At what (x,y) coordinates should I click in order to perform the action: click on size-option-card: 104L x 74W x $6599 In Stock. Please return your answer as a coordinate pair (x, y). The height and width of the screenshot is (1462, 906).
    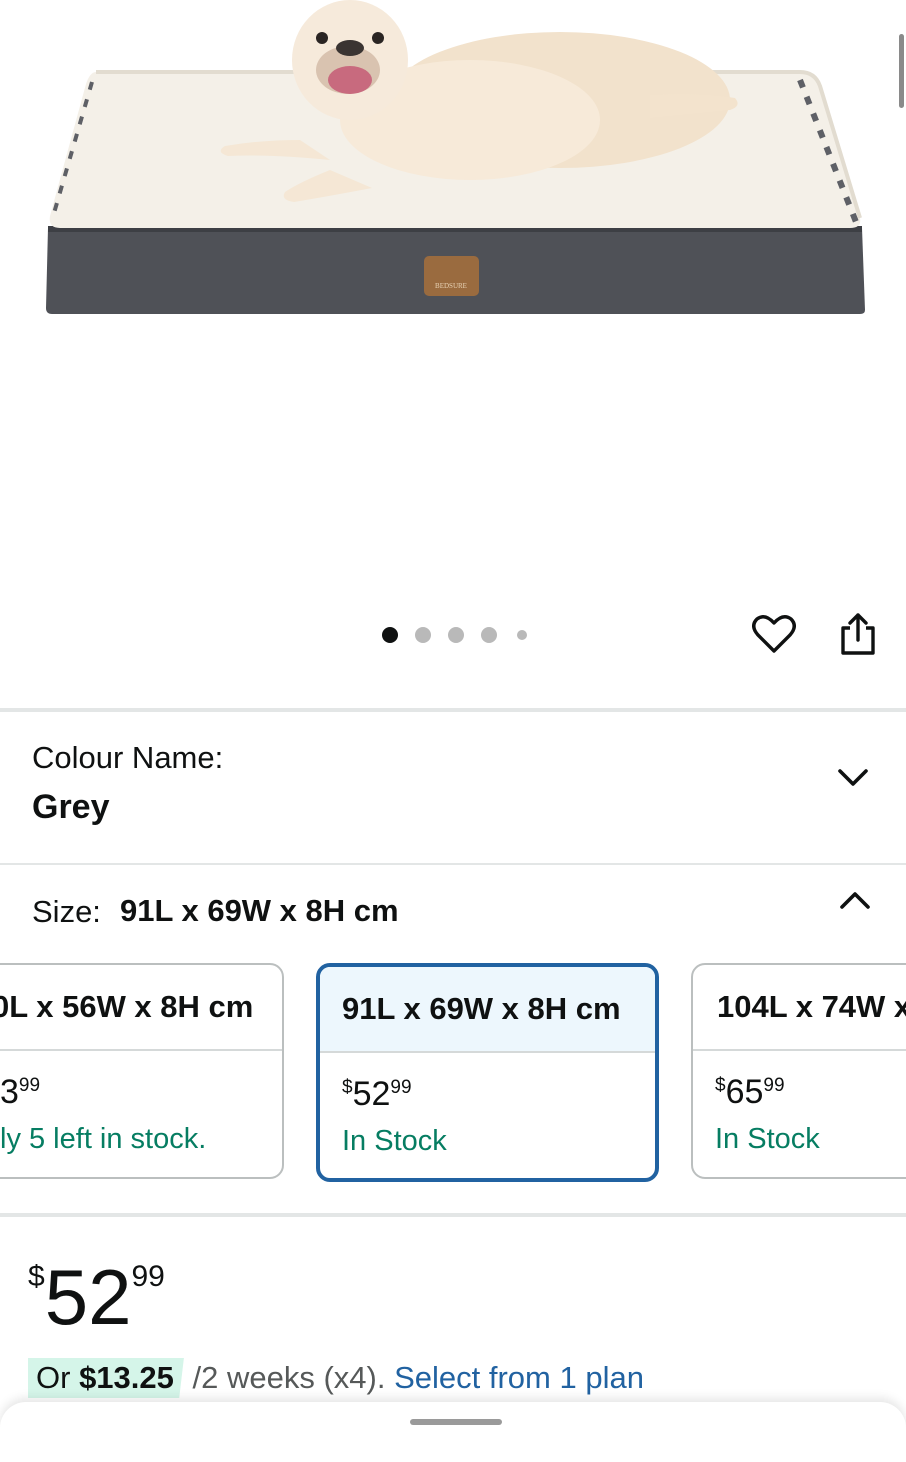
    Looking at the image, I should click on (798, 1071).